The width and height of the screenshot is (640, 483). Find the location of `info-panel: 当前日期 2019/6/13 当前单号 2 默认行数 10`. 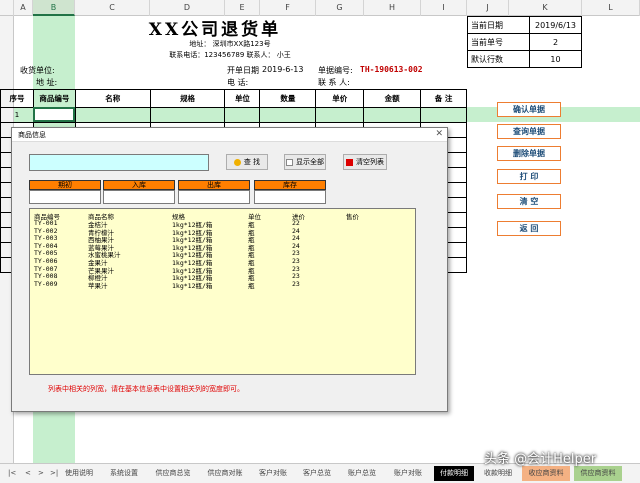

info-panel: 当前日期 2019/6/13 当前单号 2 默认行数 10 is located at coordinates (524, 42).